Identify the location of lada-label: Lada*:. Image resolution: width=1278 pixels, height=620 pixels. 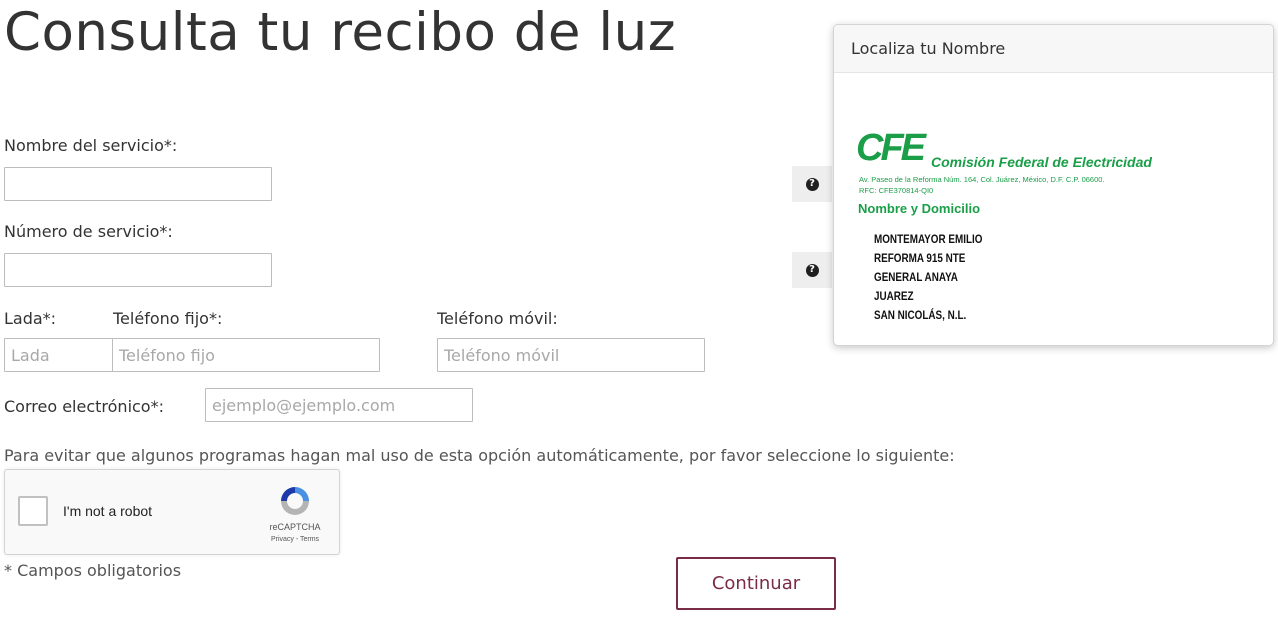
(30, 318).